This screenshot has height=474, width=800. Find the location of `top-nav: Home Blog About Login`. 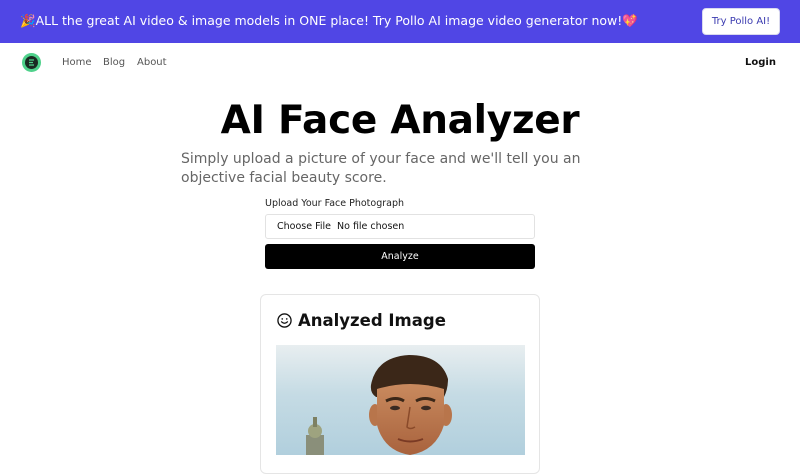

top-nav: Home Blog About Login is located at coordinates (400, 63).